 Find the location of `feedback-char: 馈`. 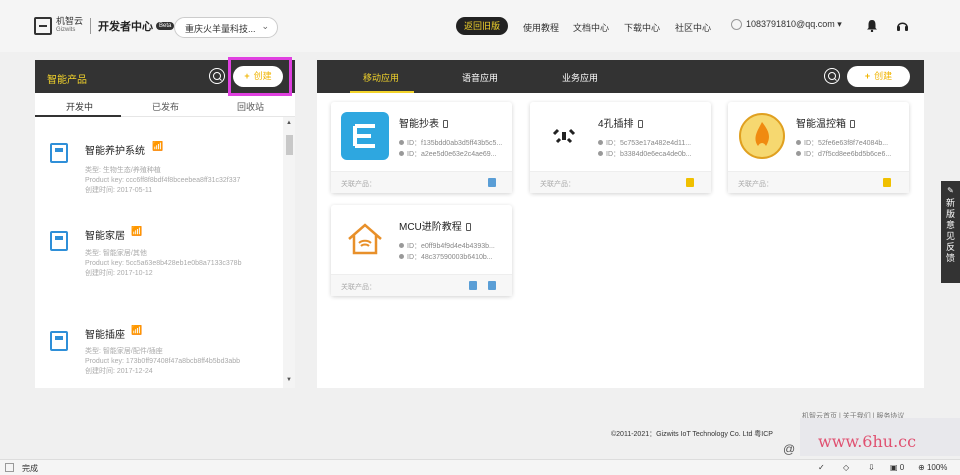

feedback-char: 馈 is located at coordinates (950, 258).